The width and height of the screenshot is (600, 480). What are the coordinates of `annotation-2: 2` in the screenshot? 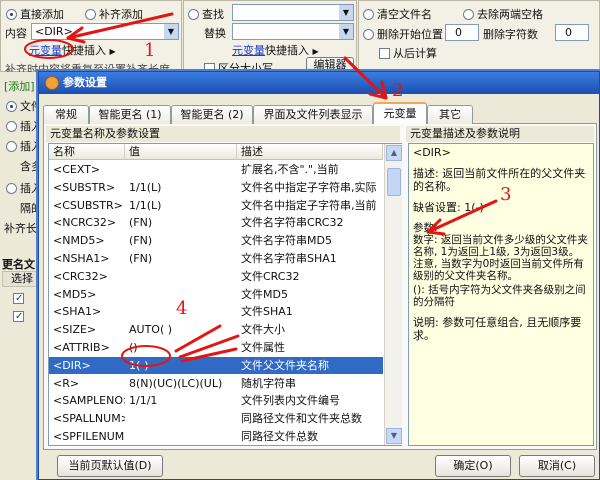 It's located at (397, 90).